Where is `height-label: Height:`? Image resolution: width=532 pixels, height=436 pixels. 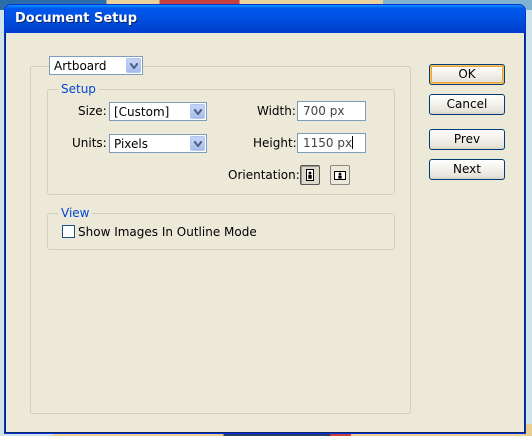 height-label: Height: is located at coordinates (275, 143).